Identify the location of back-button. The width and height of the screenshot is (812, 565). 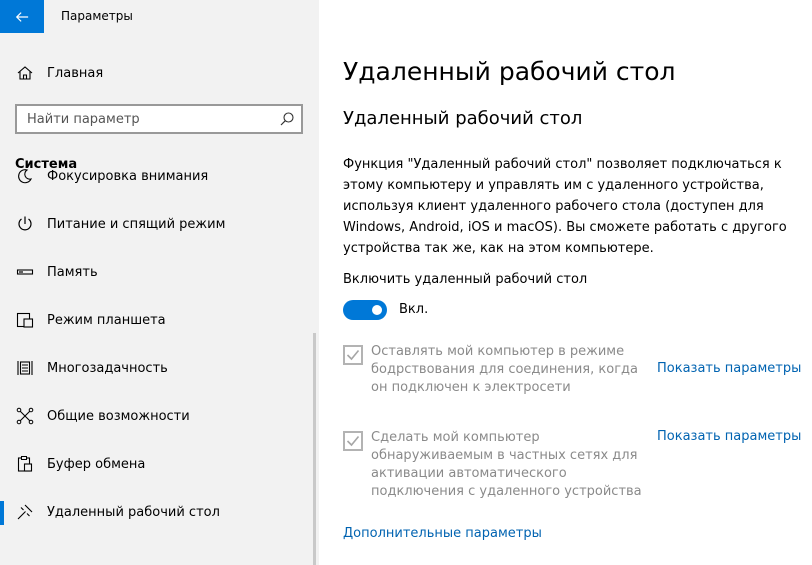
(22, 16).